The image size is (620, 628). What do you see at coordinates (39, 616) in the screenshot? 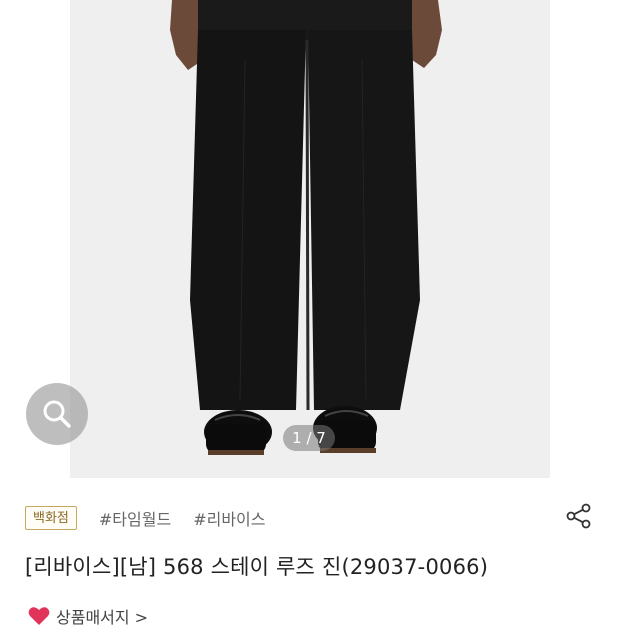
I see `heart-icon` at bounding box center [39, 616].